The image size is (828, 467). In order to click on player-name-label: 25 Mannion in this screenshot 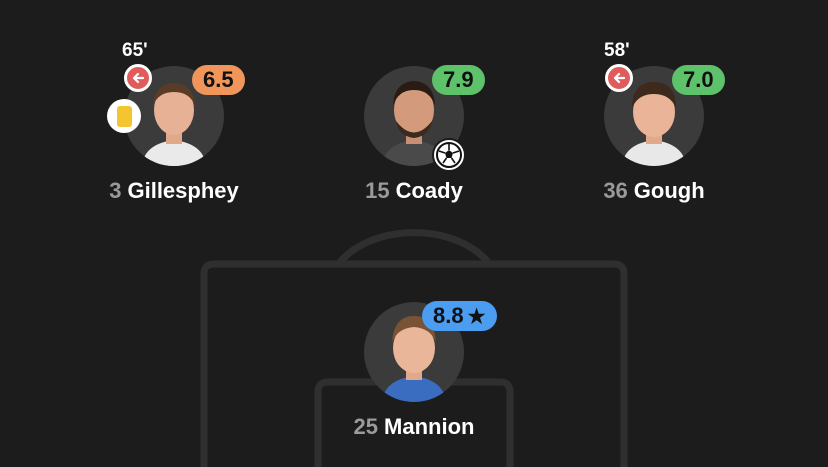, I will do `click(414, 427)`.